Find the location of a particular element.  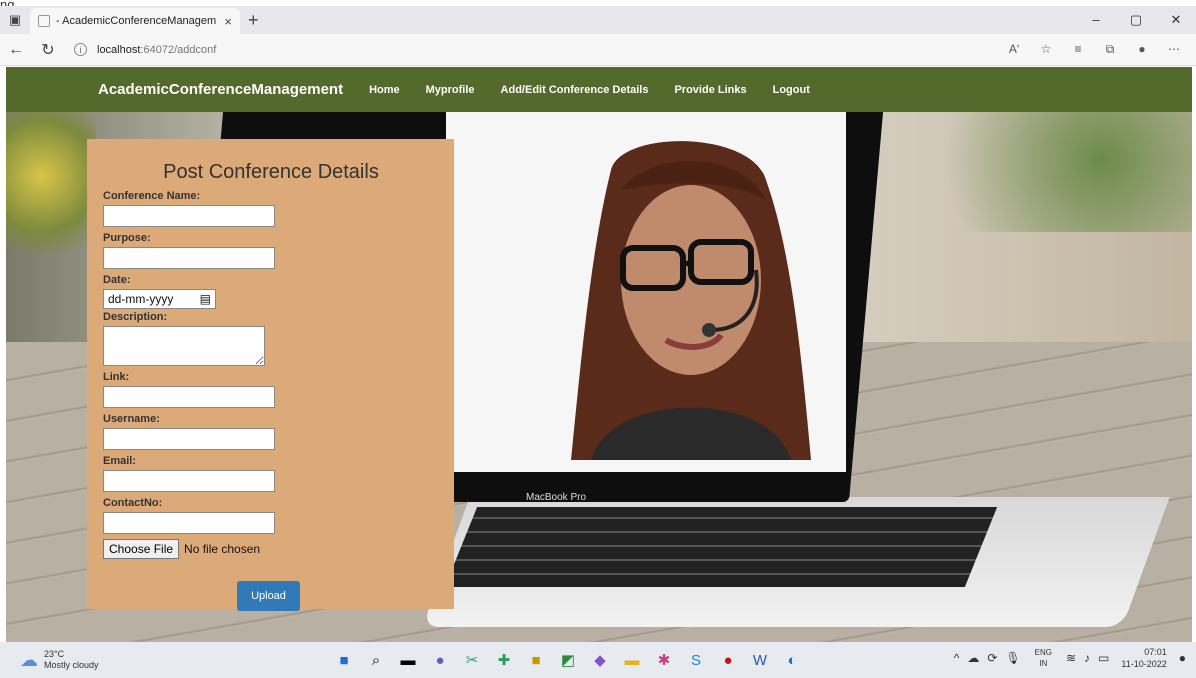

clock: 07:01 11-10-2022 is located at coordinates (1143, 658).